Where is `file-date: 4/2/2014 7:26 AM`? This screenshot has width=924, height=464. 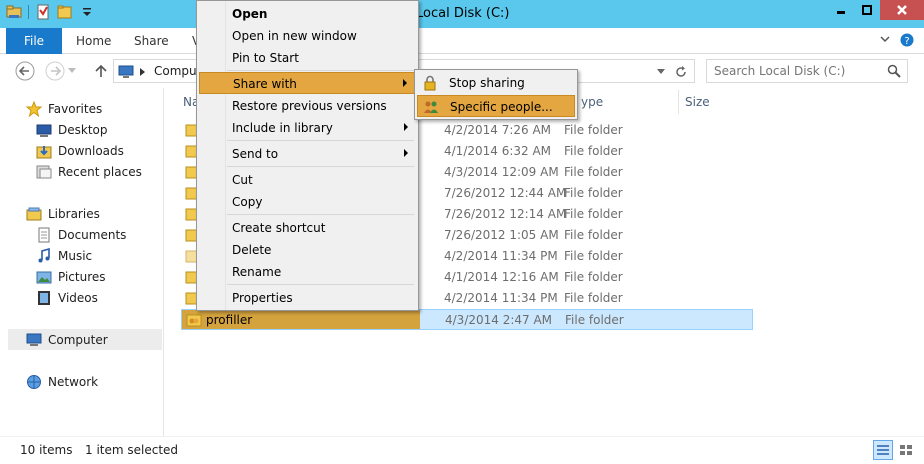 file-date: 4/2/2014 7:26 AM is located at coordinates (498, 130).